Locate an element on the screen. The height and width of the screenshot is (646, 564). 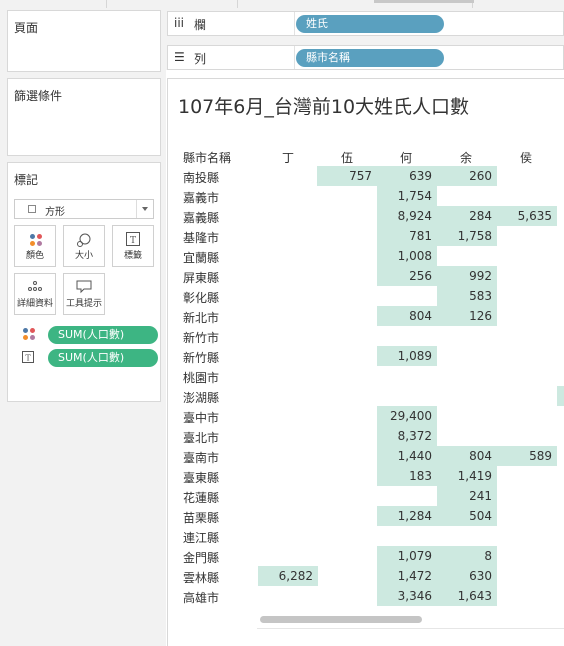
row-label: 臺南市 is located at coordinates (201, 457).